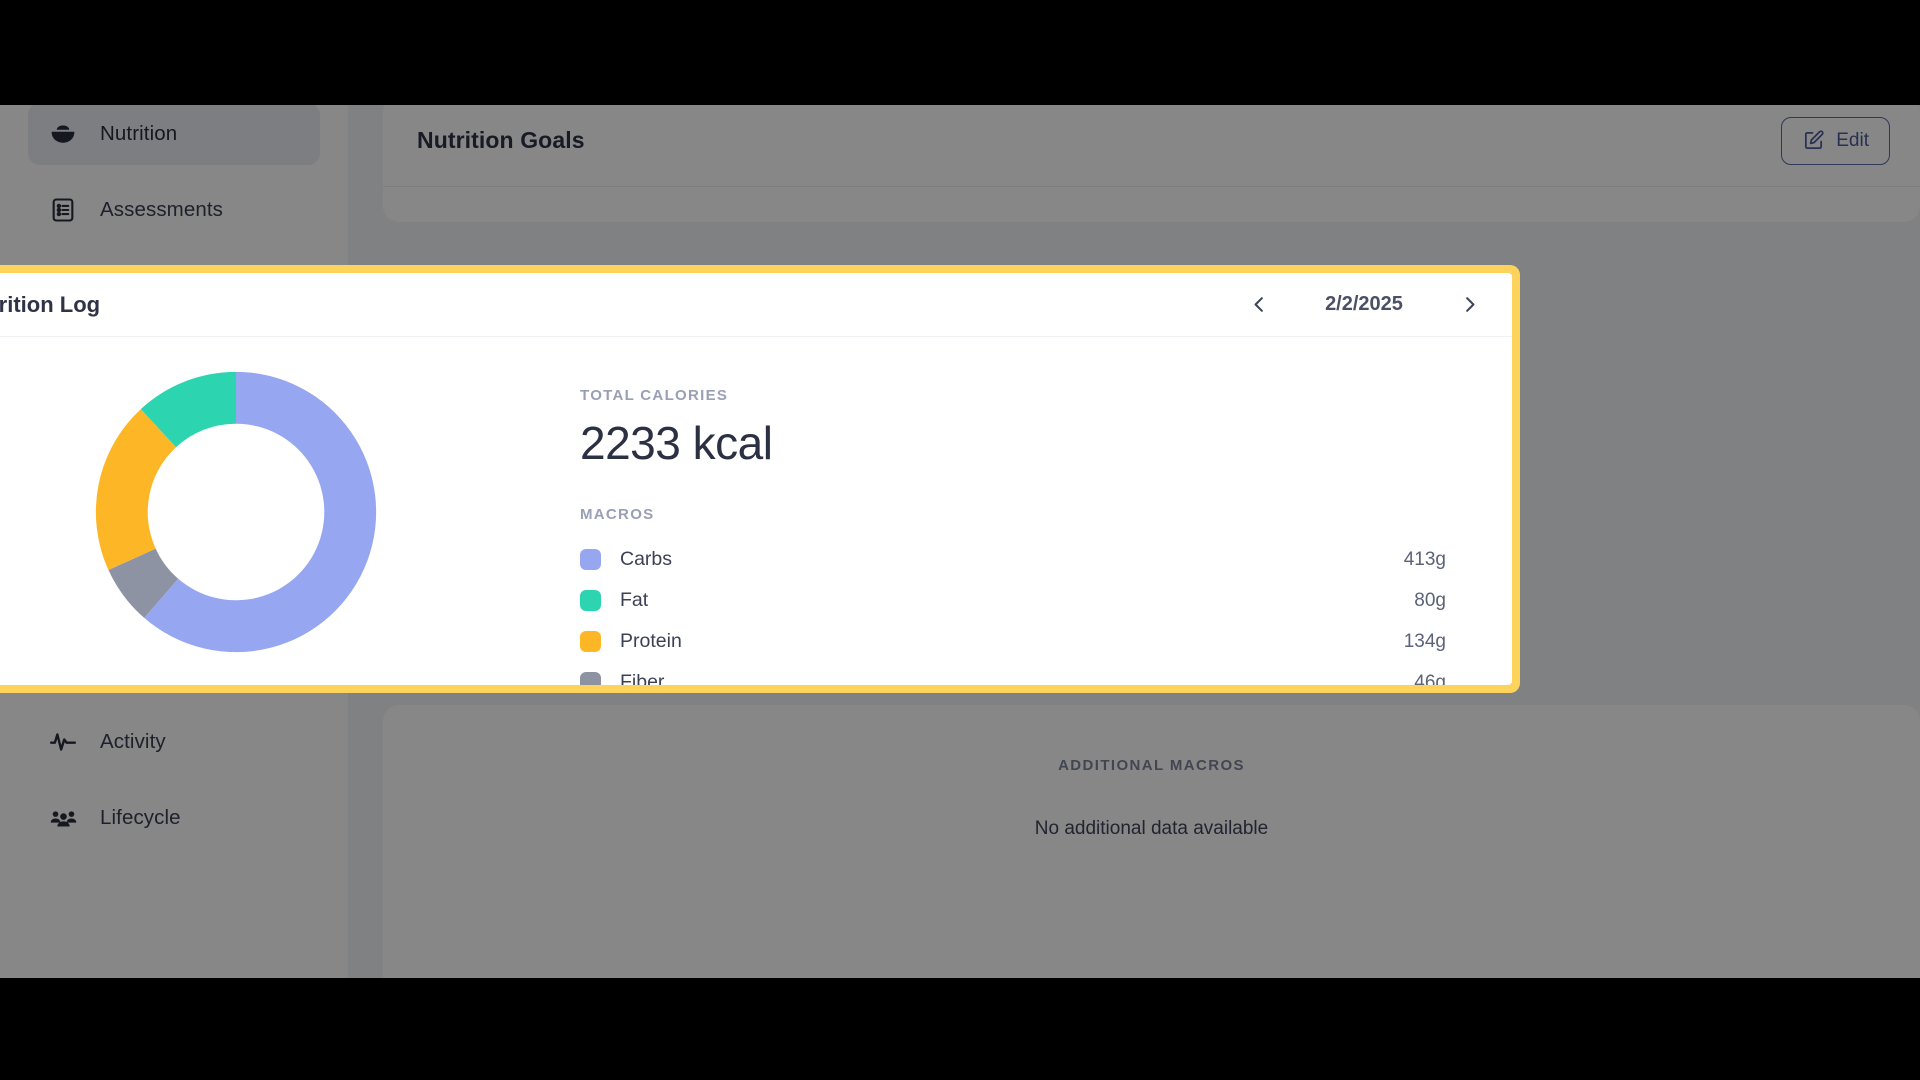 Image resolution: width=1920 pixels, height=1080 pixels. What do you see at coordinates (1151, 828) in the screenshot?
I see `additional-macros-empty-state: No additional data available` at bounding box center [1151, 828].